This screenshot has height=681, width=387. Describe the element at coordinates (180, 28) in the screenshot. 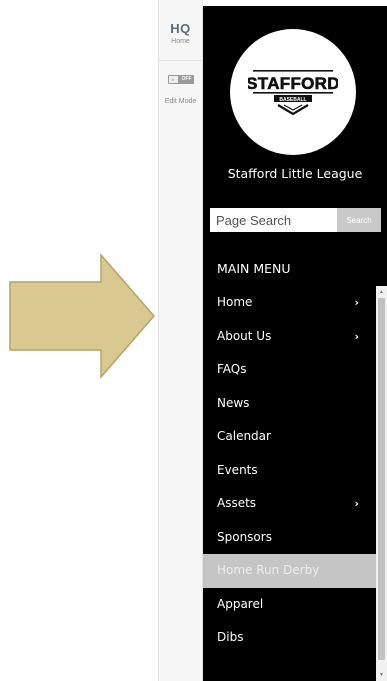

I see `hq-logo: HQ` at that location.